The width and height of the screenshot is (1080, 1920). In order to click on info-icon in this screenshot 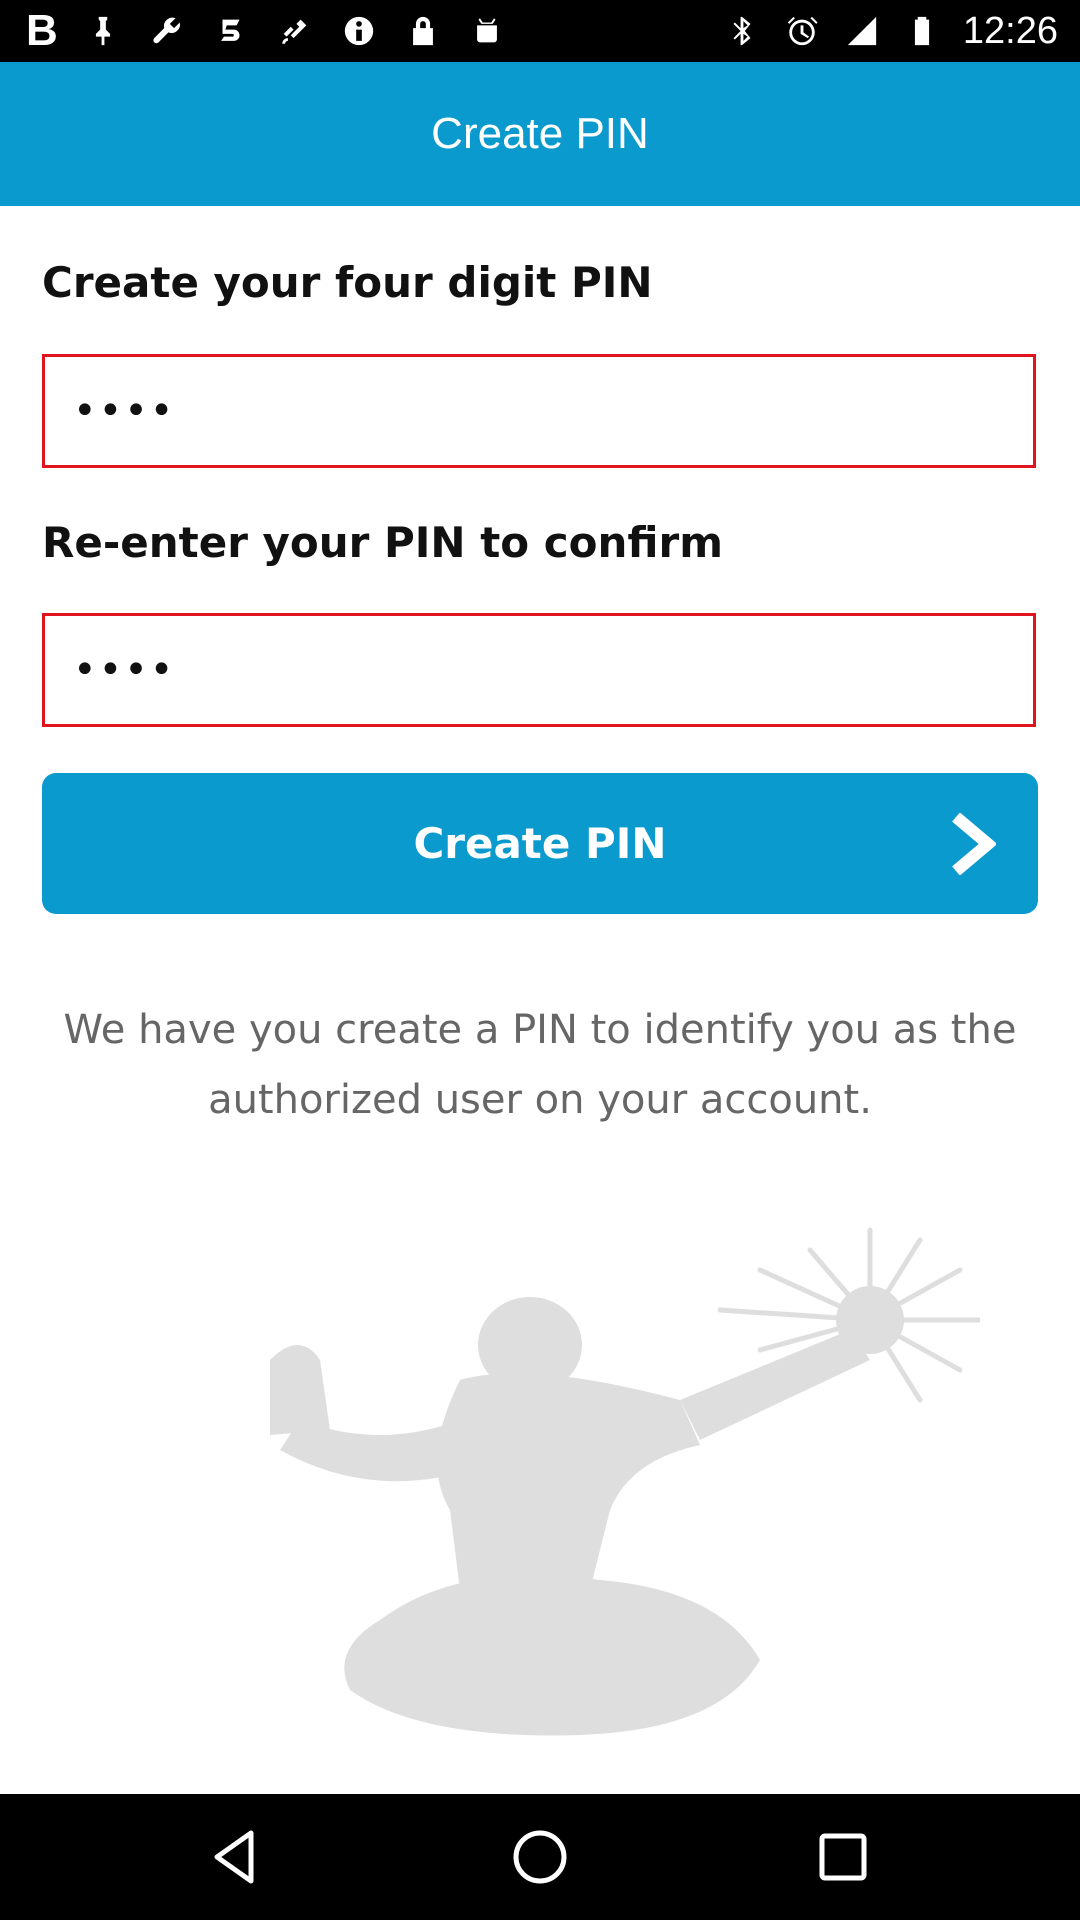, I will do `click(359, 31)`.